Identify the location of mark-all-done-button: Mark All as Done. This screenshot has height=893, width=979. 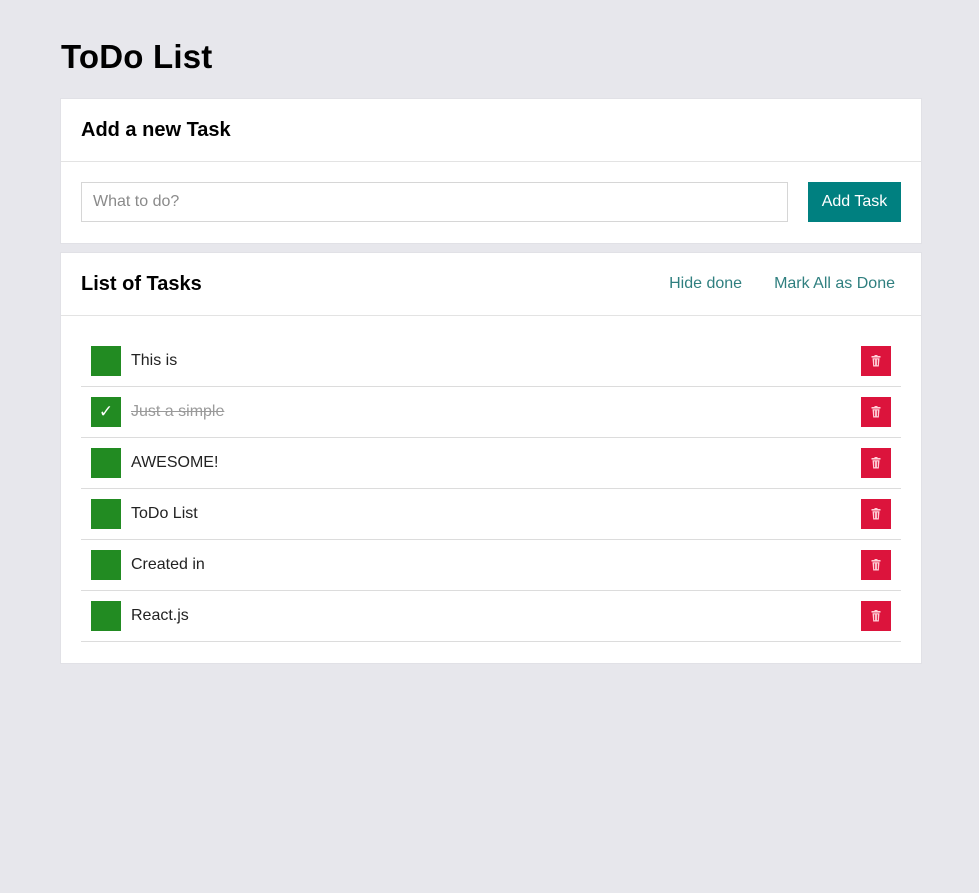
(834, 284).